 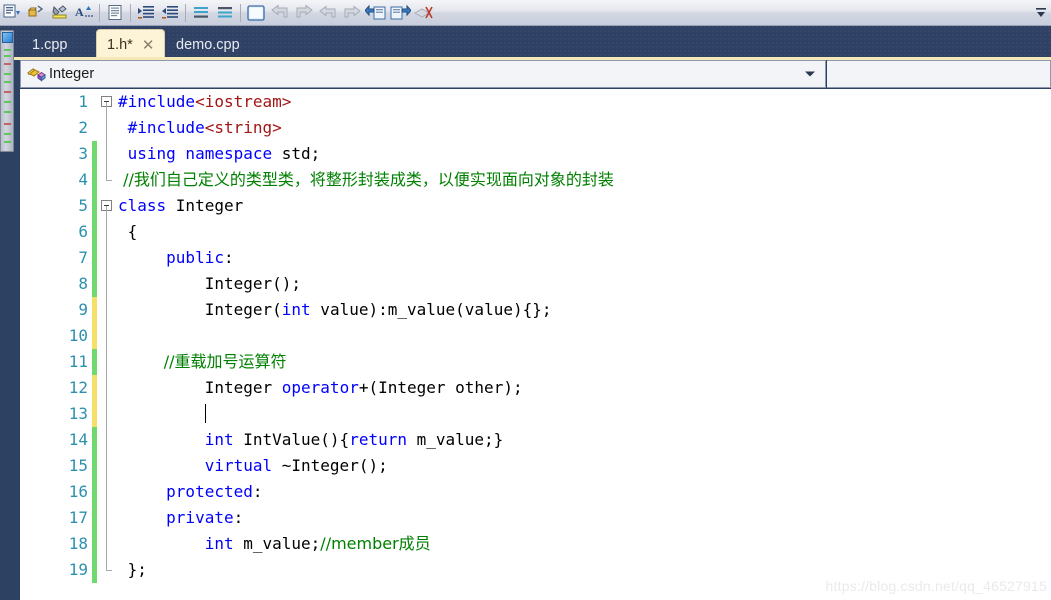 What do you see at coordinates (352, 13) in the screenshot?
I see `navigate-forward-icon` at bounding box center [352, 13].